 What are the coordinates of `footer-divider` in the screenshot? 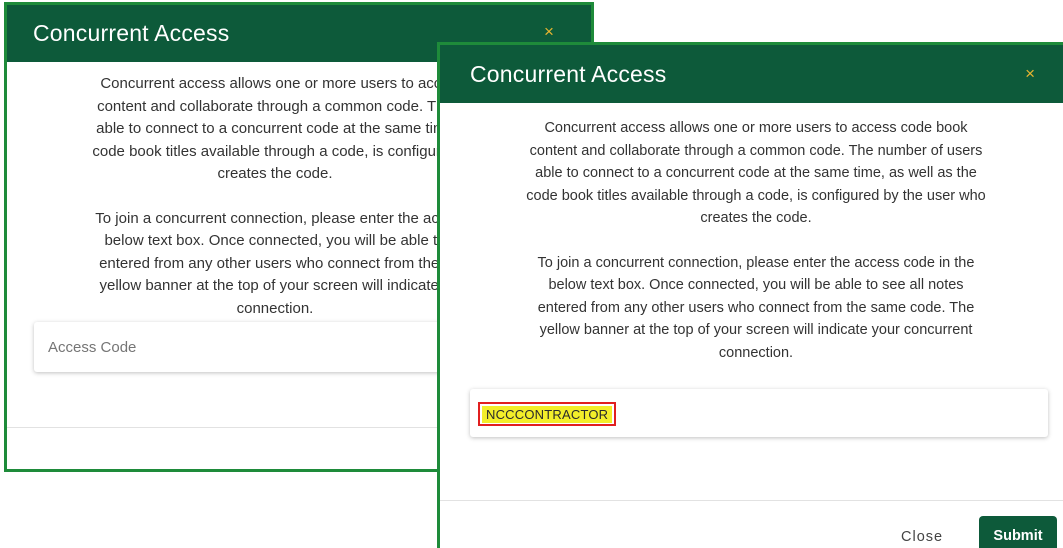 It's located at (751, 500).